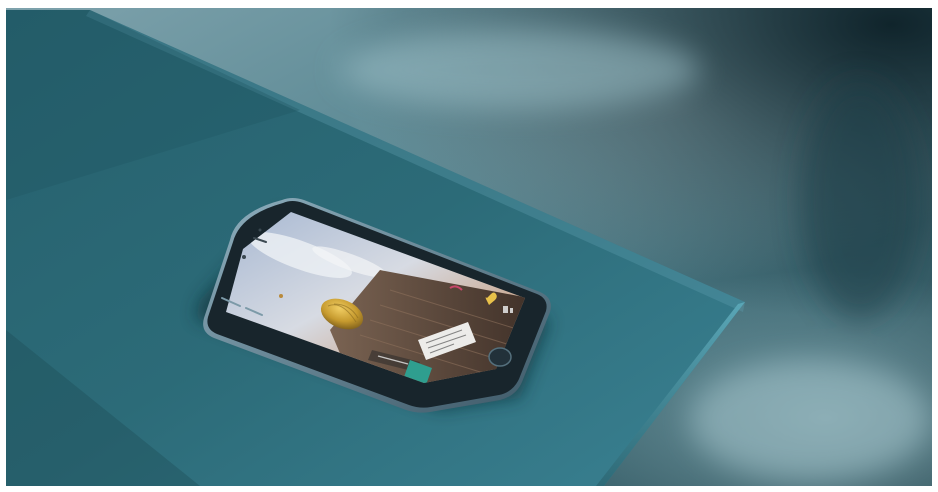  I want to click on camera-icon, so click(244, 257).